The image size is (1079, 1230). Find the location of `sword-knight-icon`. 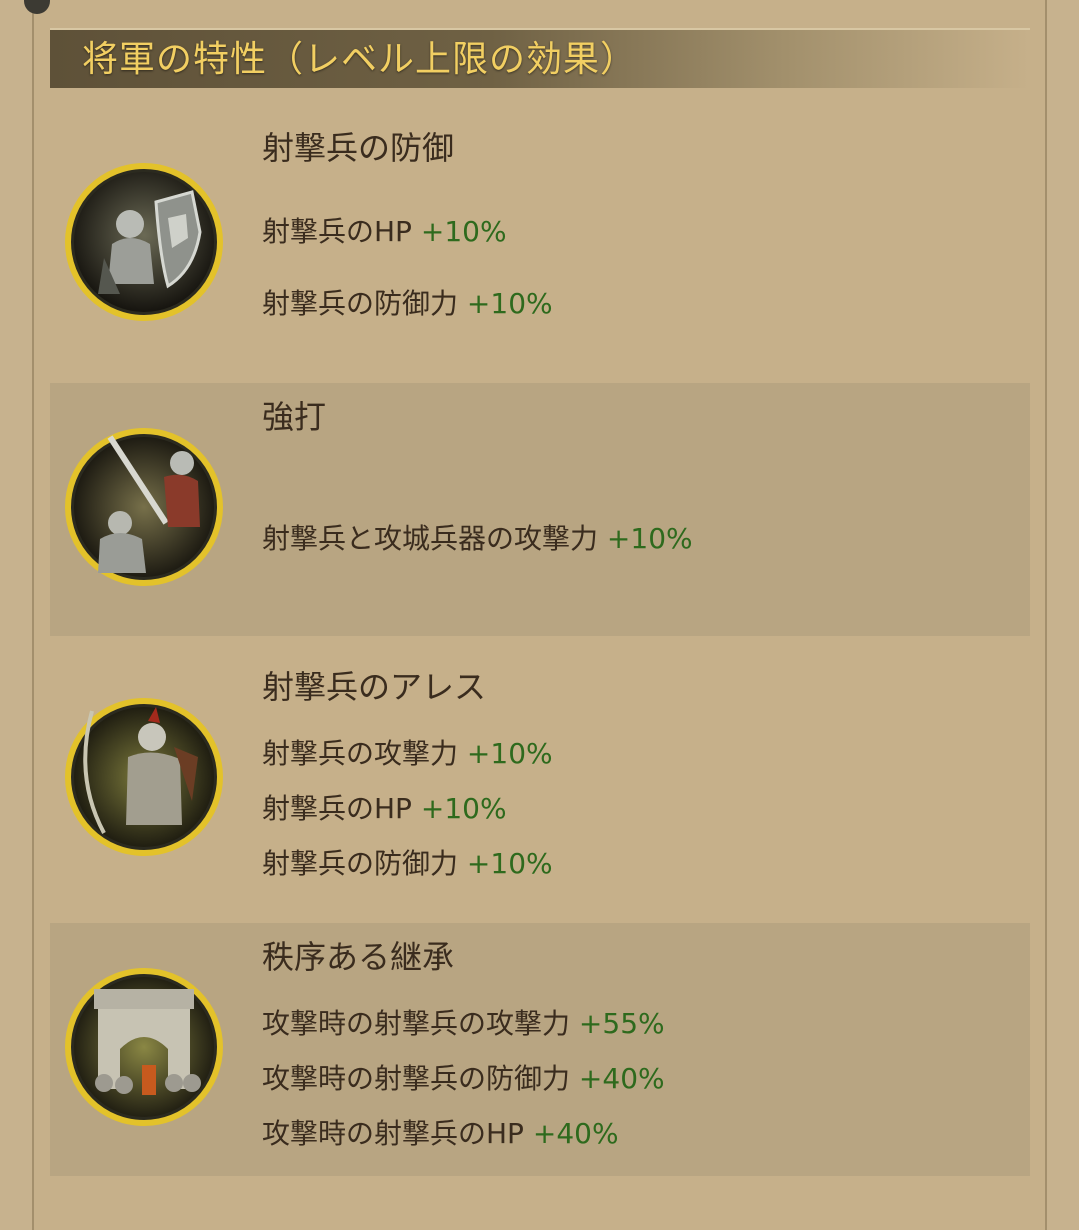

sword-knight-icon is located at coordinates (144, 507).